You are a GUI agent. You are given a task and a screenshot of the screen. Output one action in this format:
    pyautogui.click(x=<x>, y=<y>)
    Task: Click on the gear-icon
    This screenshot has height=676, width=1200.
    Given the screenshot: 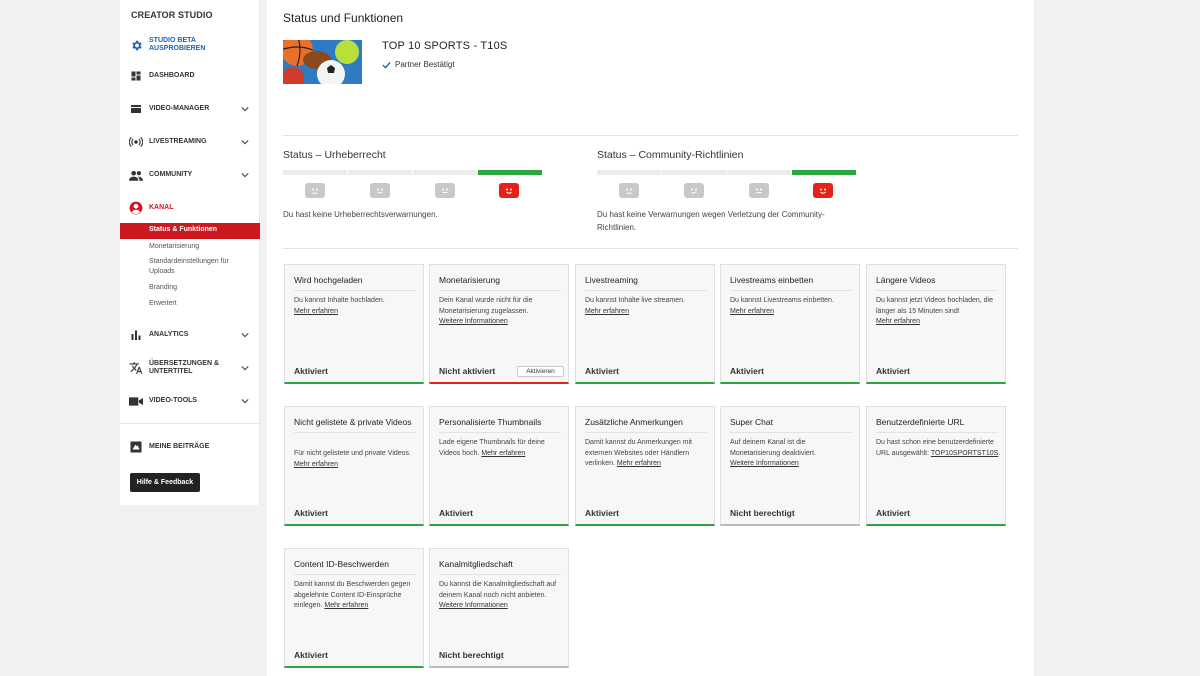 What is the action you would take?
    pyautogui.click(x=136, y=45)
    